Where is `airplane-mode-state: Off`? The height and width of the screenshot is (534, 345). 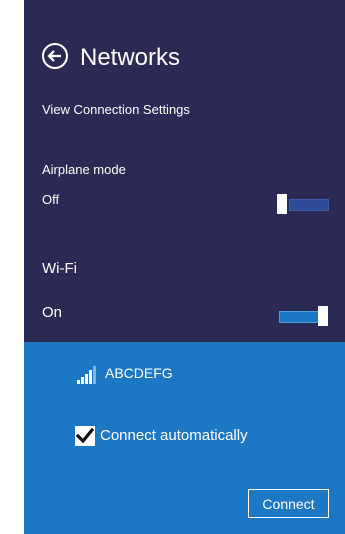 airplane-mode-state: Off is located at coordinates (51, 199).